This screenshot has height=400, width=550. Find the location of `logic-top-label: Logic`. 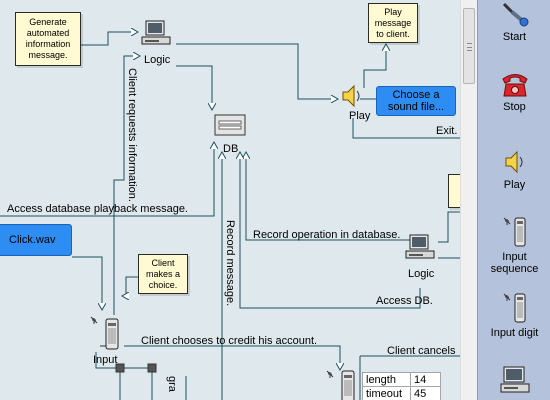

logic-top-label: Logic is located at coordinates (157, 60).